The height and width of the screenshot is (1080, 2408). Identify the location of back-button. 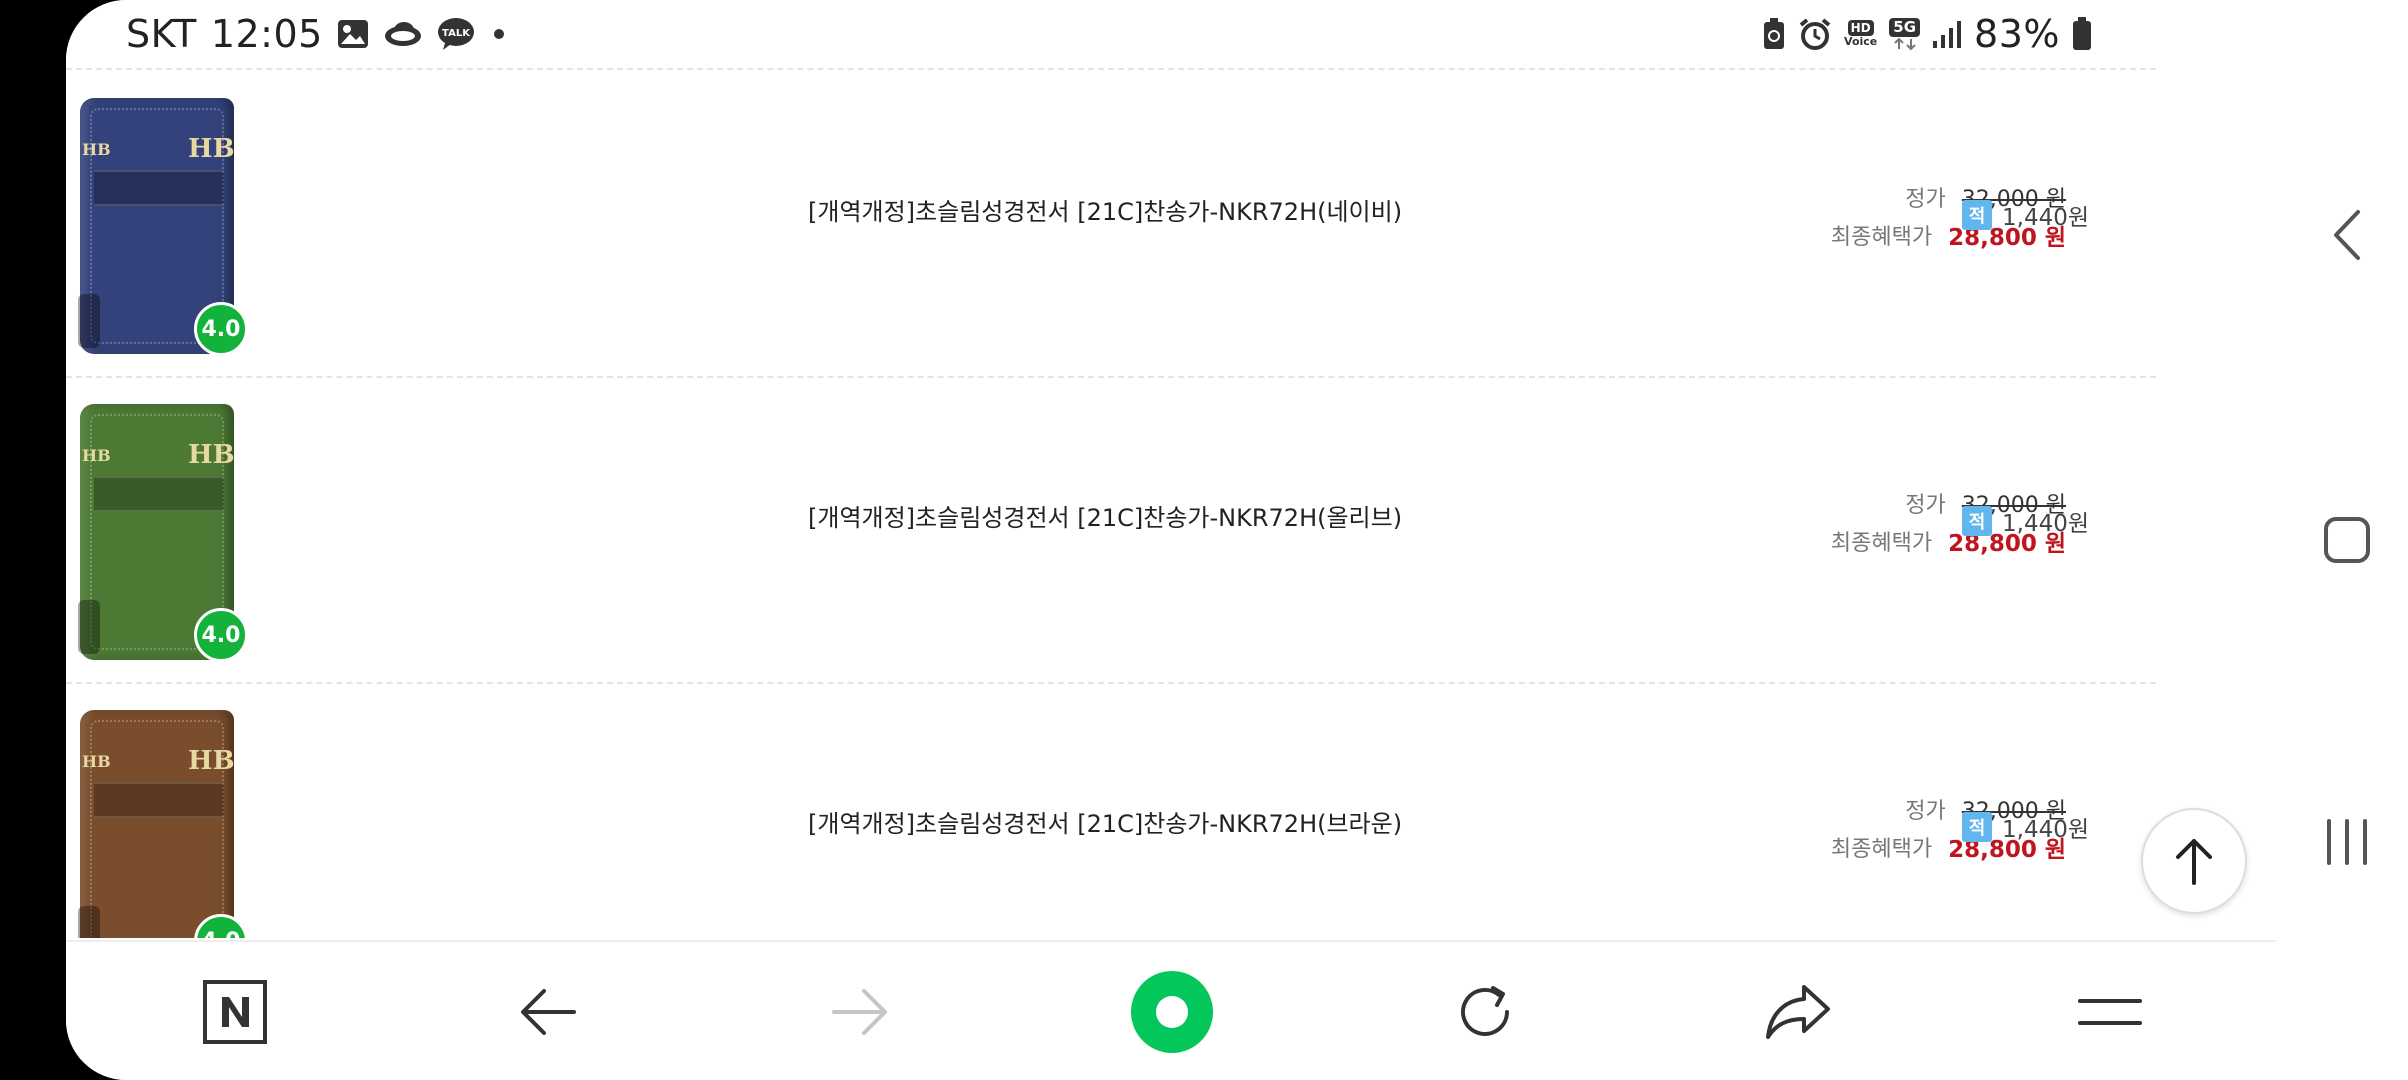
(548, 1011).